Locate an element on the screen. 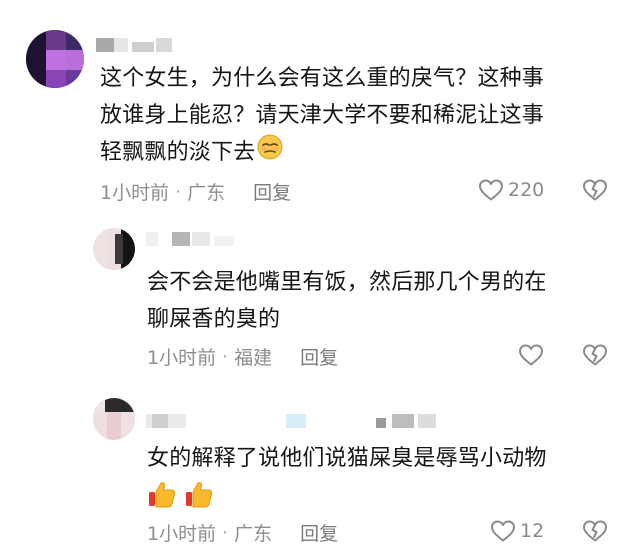  location: 福建 is located at coordinates (253, 358).